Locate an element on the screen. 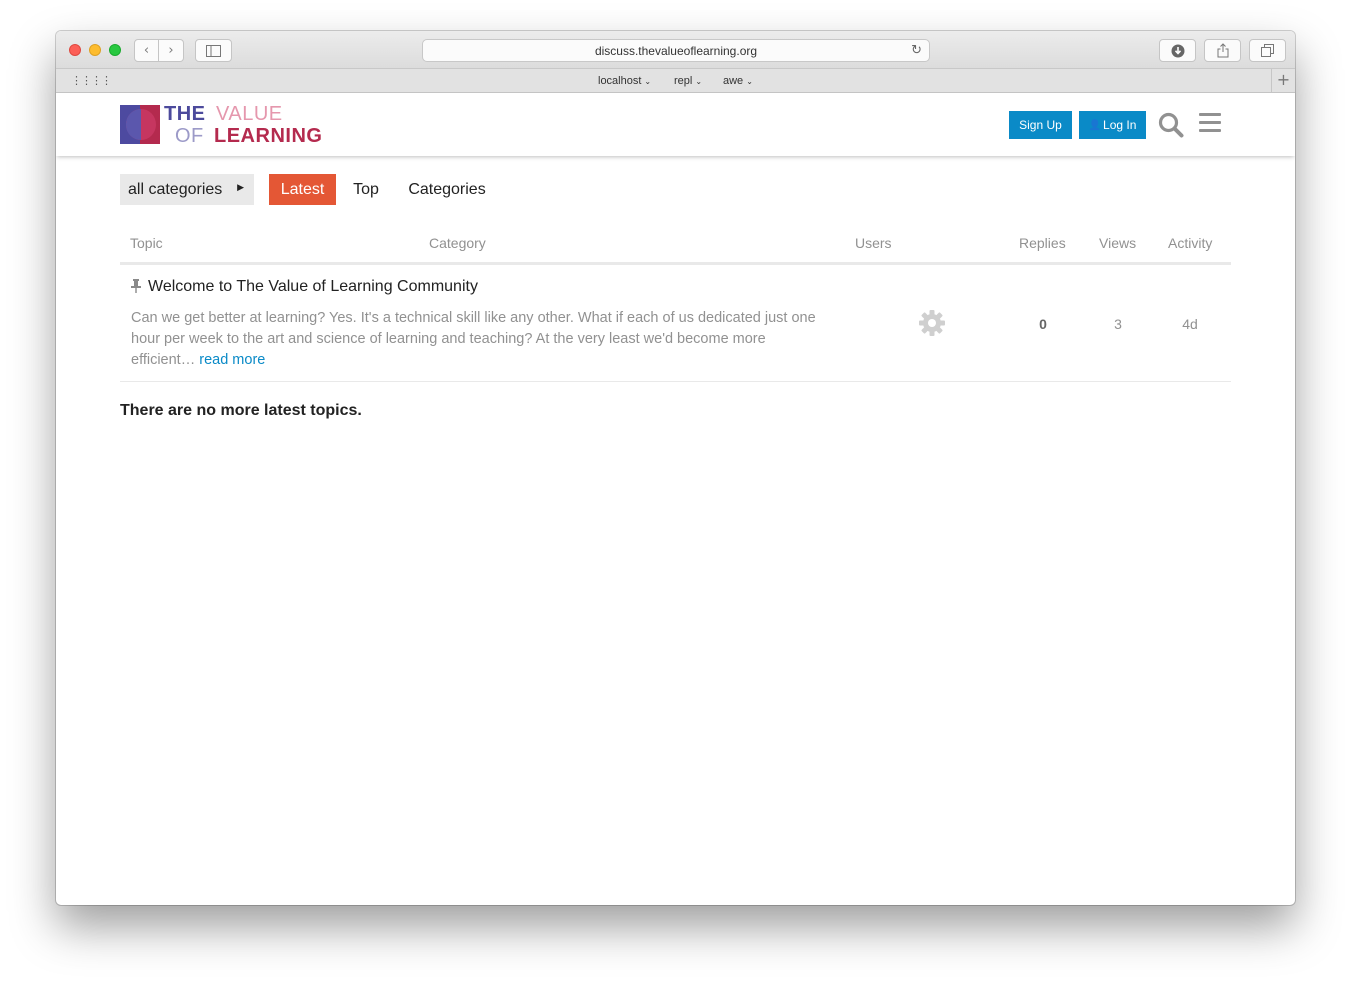 The height and width of the screenshot is (985, 1351). favorites-bar: ⋮⋮⋮⋮ localhost ⌄ repl ⌄ awe ⌄ + is located at coordinates (675, 81).